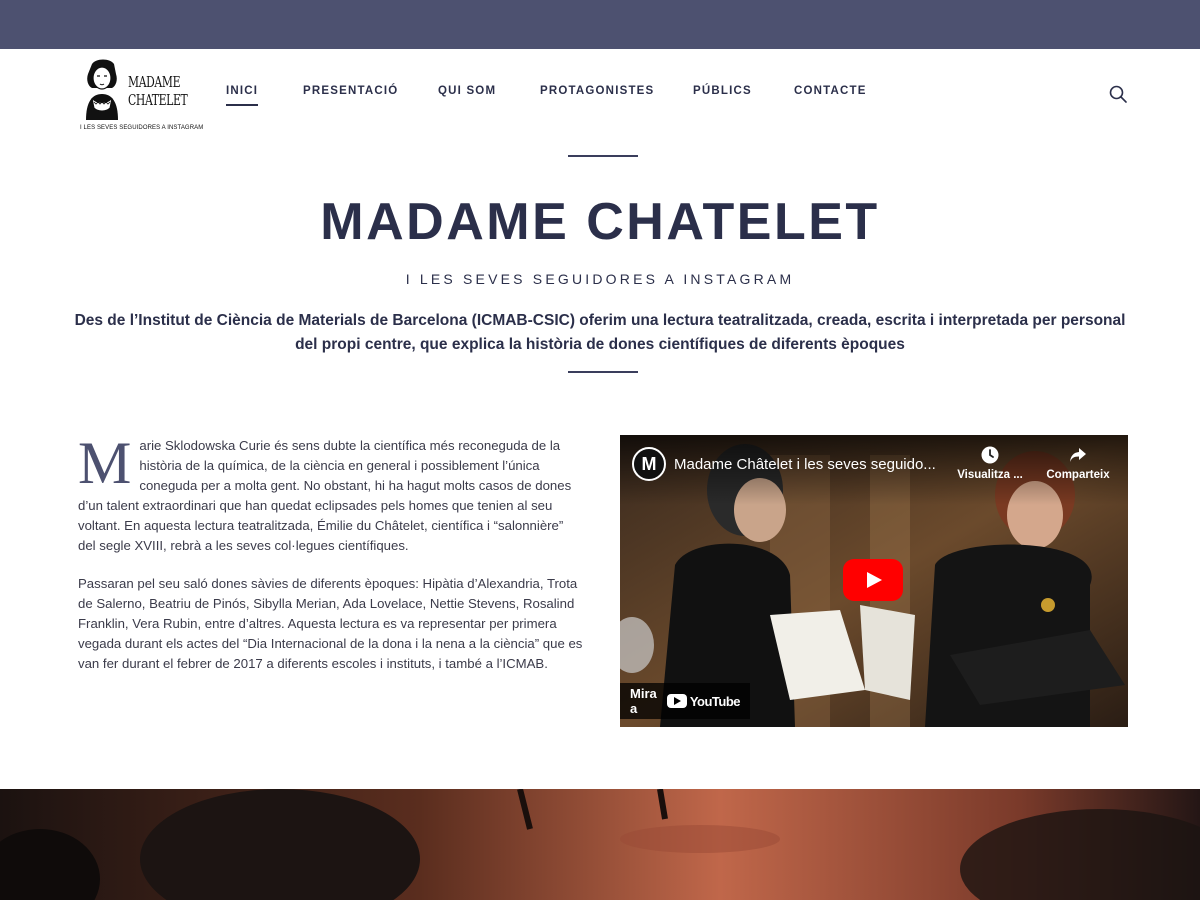  What do you see at coordinates (649, 464) in the screenshot?
I see `channel-avatar: M` at bounding box center [649, 464].